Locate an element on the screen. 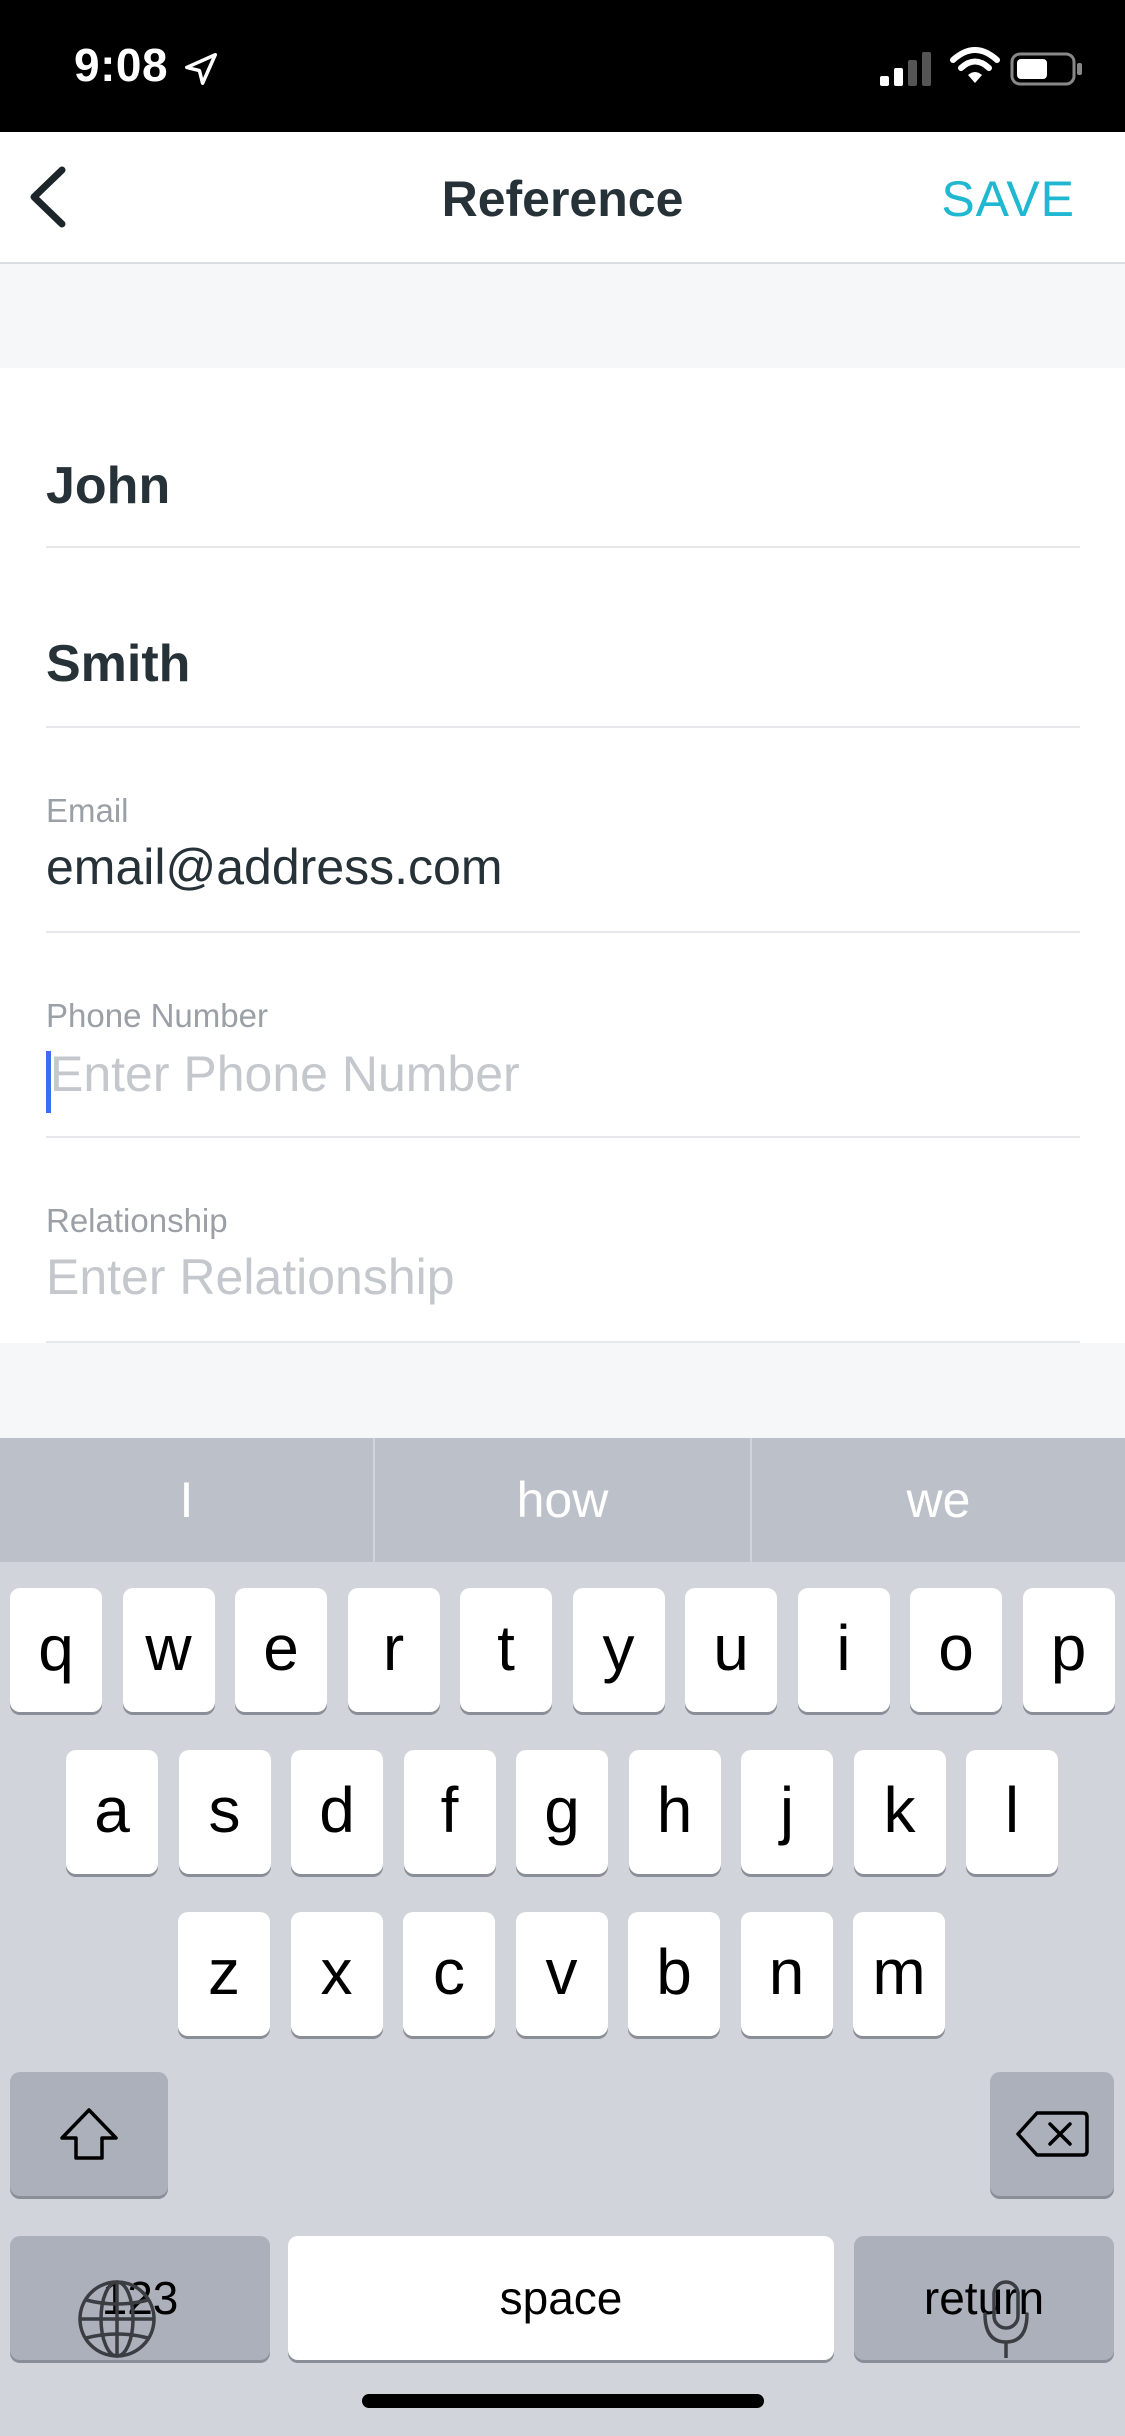 Image resolution: width=1125 pixels, height=2436 pixels. key-r: r is located at coordinates (393, 1650).